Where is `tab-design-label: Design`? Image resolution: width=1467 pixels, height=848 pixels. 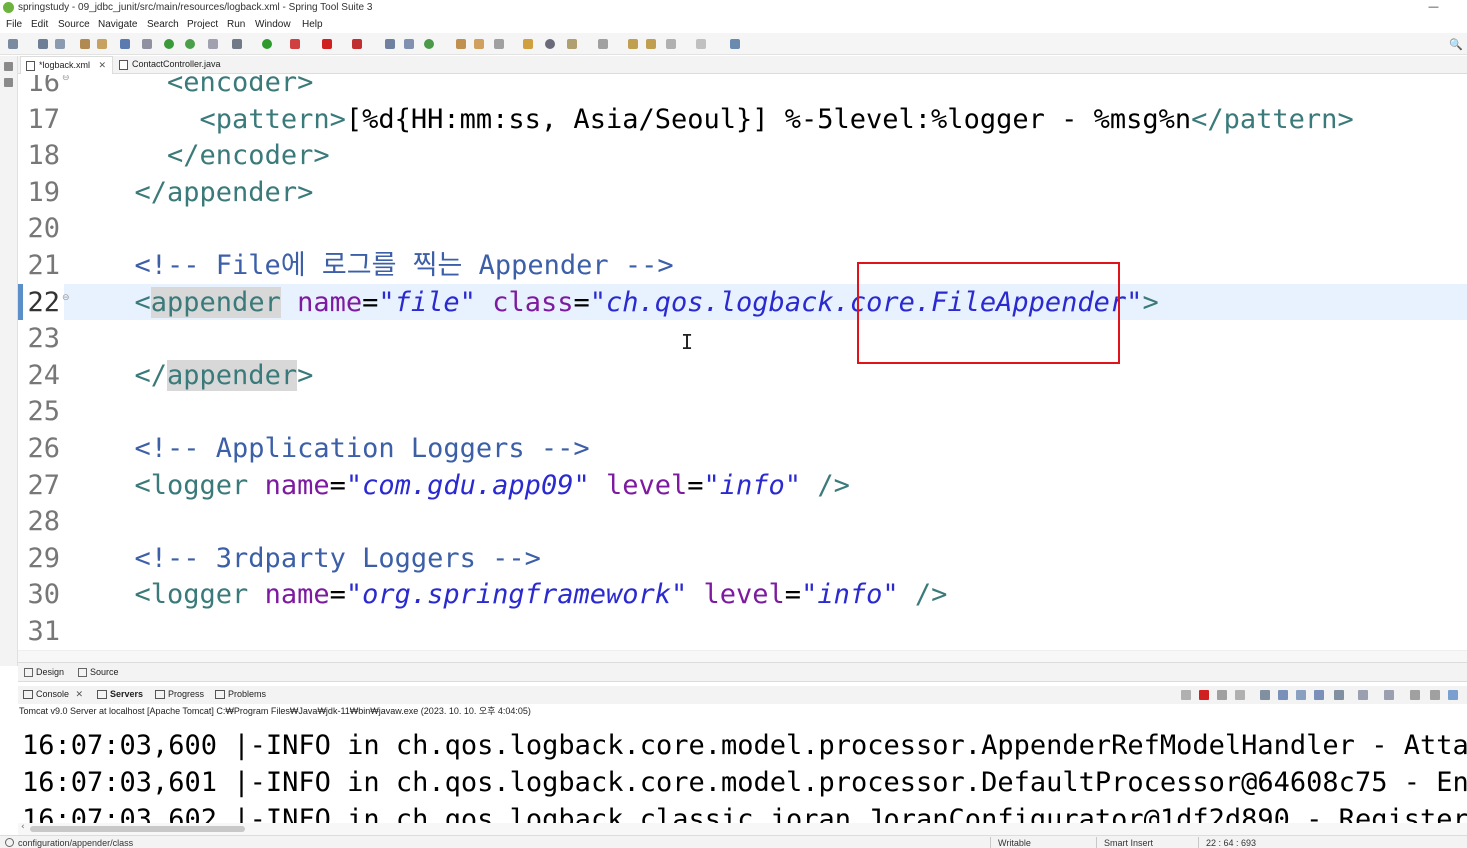
tab-design-label: Design is located at coordinates (50, 672).